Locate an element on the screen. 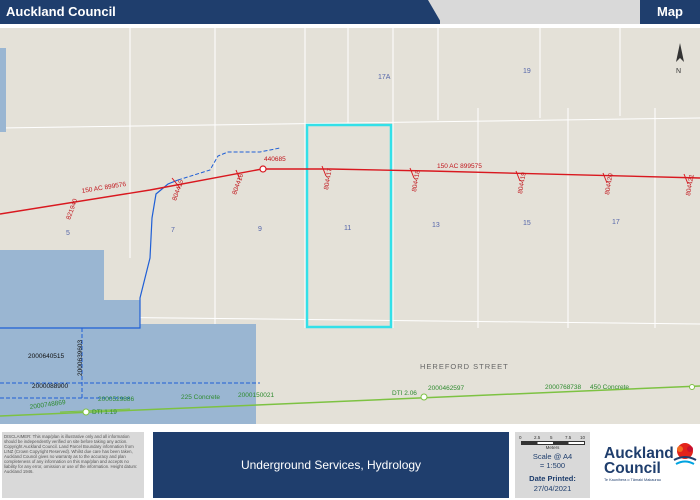 The height and width of the screenshot is (500, 700). label-dti-119: DTI 1.19 is located at coordinates (104, 412).